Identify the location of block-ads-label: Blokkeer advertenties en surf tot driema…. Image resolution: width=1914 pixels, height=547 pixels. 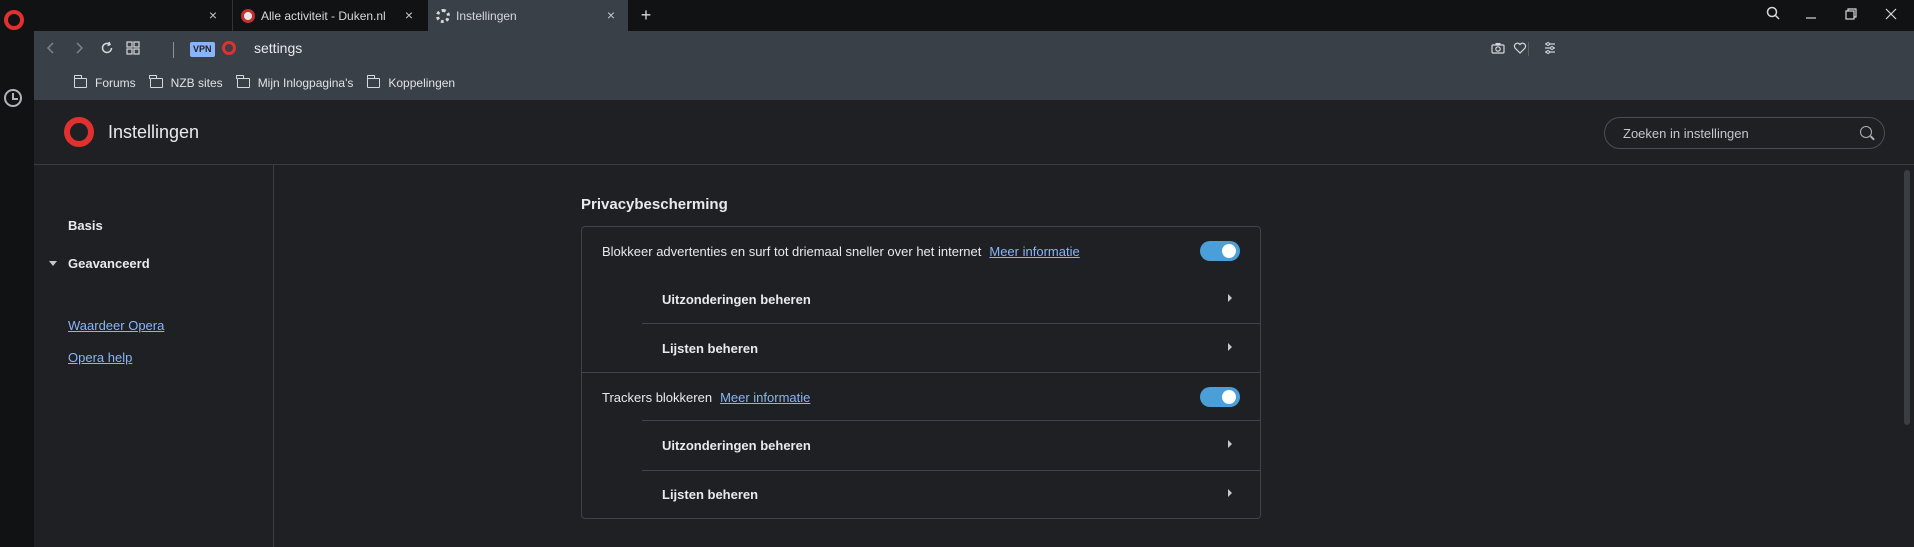
(792, 251).